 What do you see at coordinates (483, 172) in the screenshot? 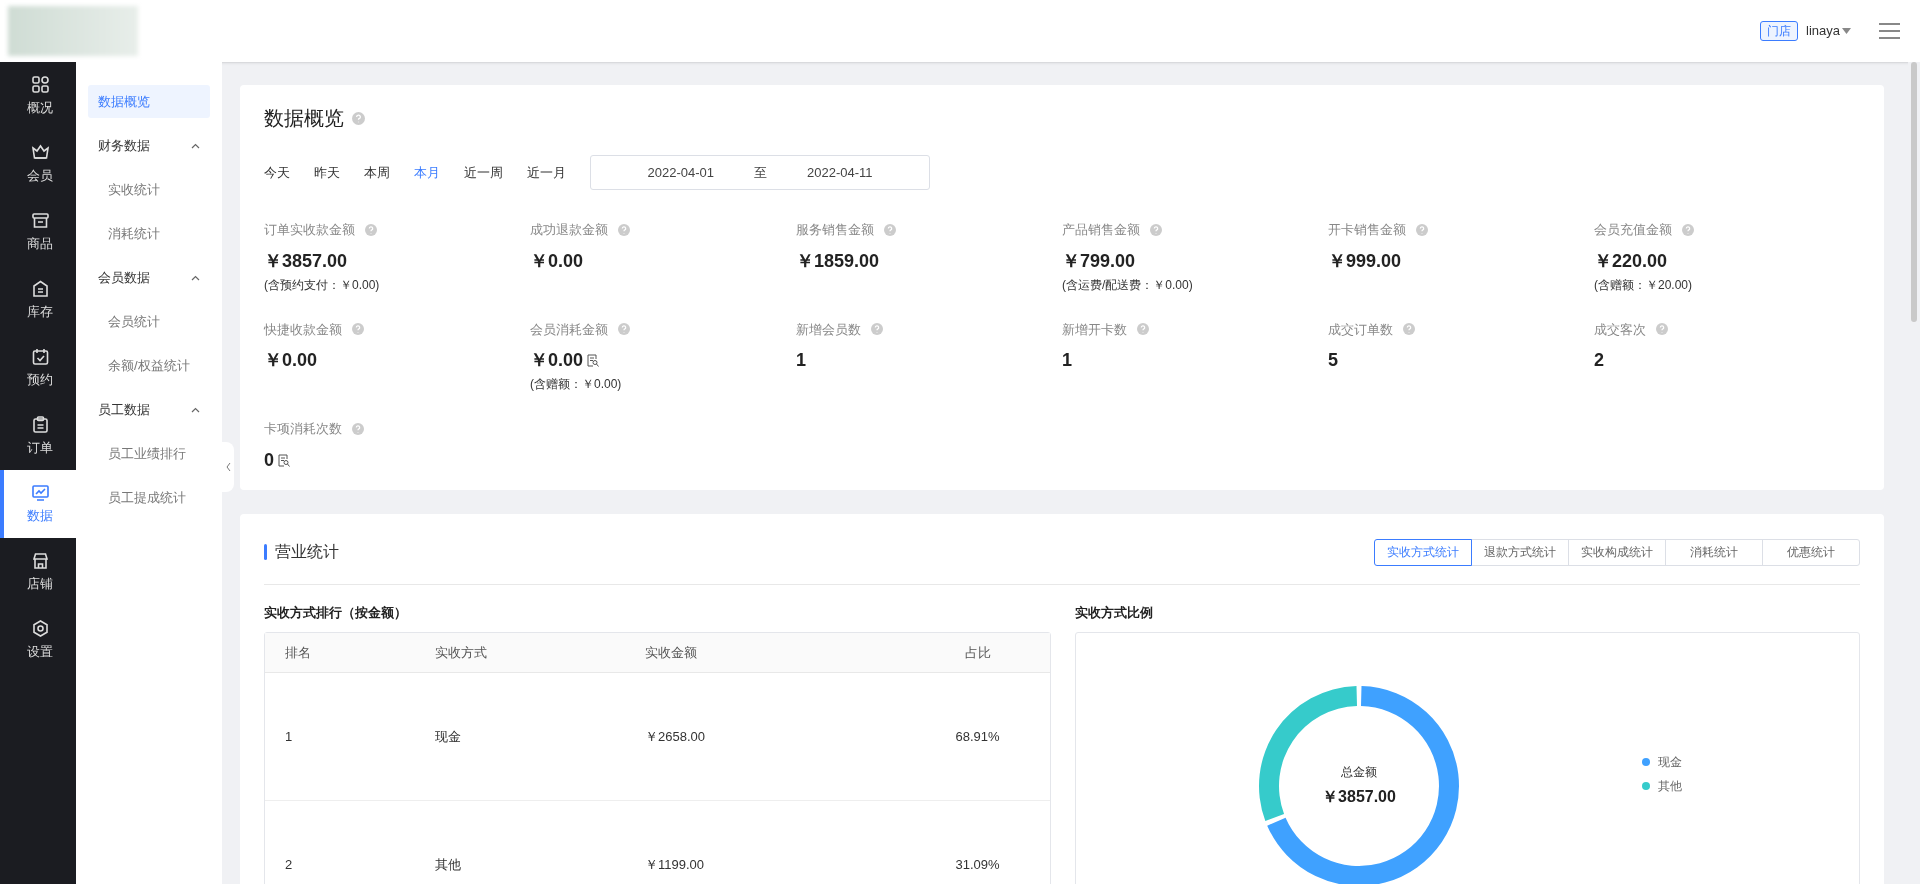
I see `date-range-tab: 近一周` at bounding box center [483, 172].